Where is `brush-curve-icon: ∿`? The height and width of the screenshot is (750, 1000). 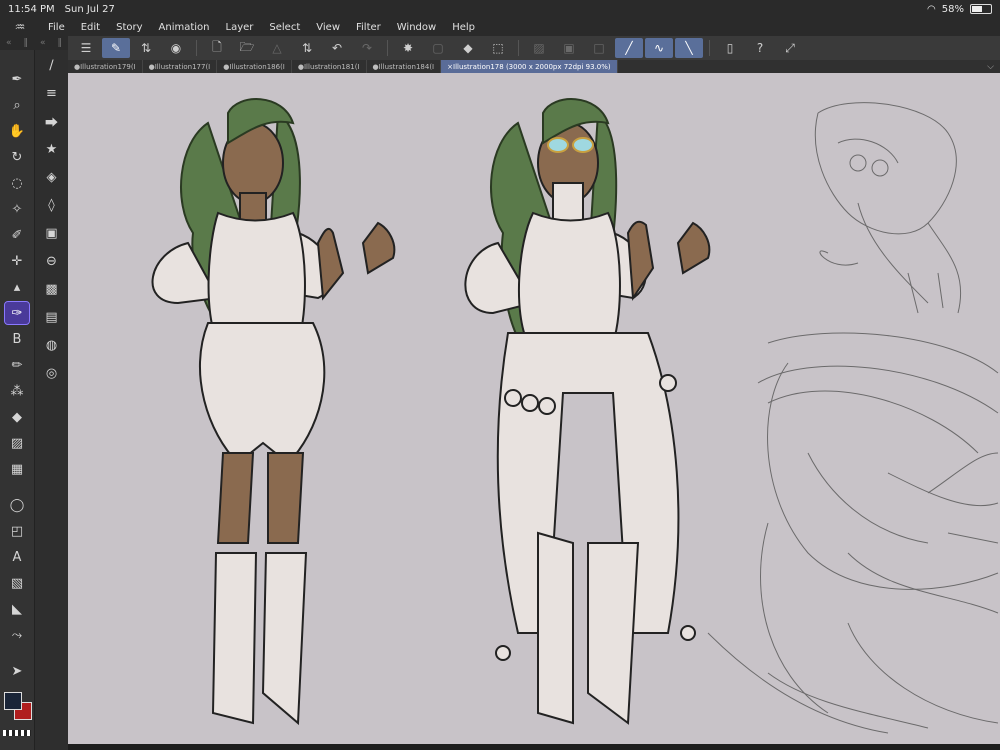
brush-curve-icon: ∿ is located at coordinates (659, 48).